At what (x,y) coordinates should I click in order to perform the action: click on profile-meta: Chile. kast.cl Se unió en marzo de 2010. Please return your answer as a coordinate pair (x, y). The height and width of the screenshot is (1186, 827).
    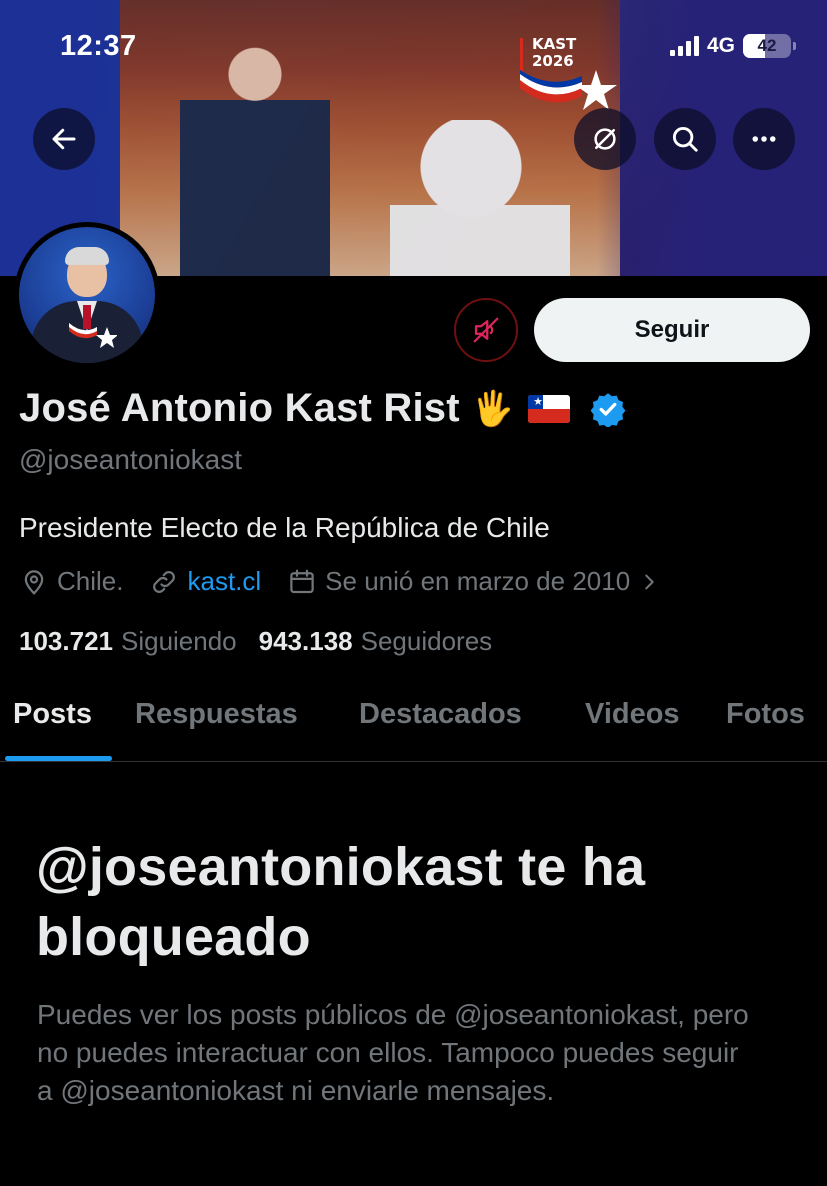
    Looking at the image, I should click on (352, 581).